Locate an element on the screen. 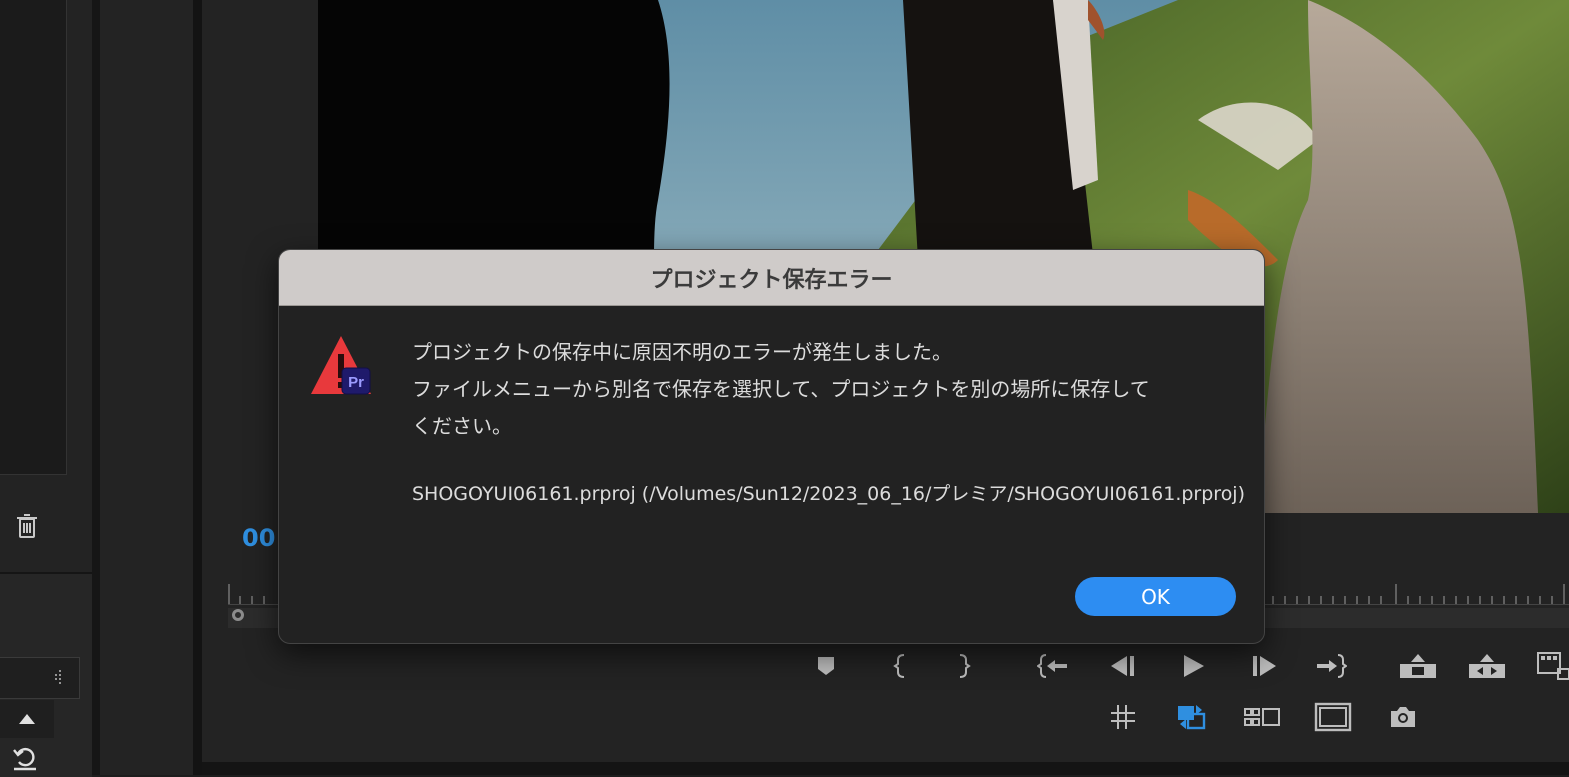  bottom-strip is located at coordinates (885, 768).